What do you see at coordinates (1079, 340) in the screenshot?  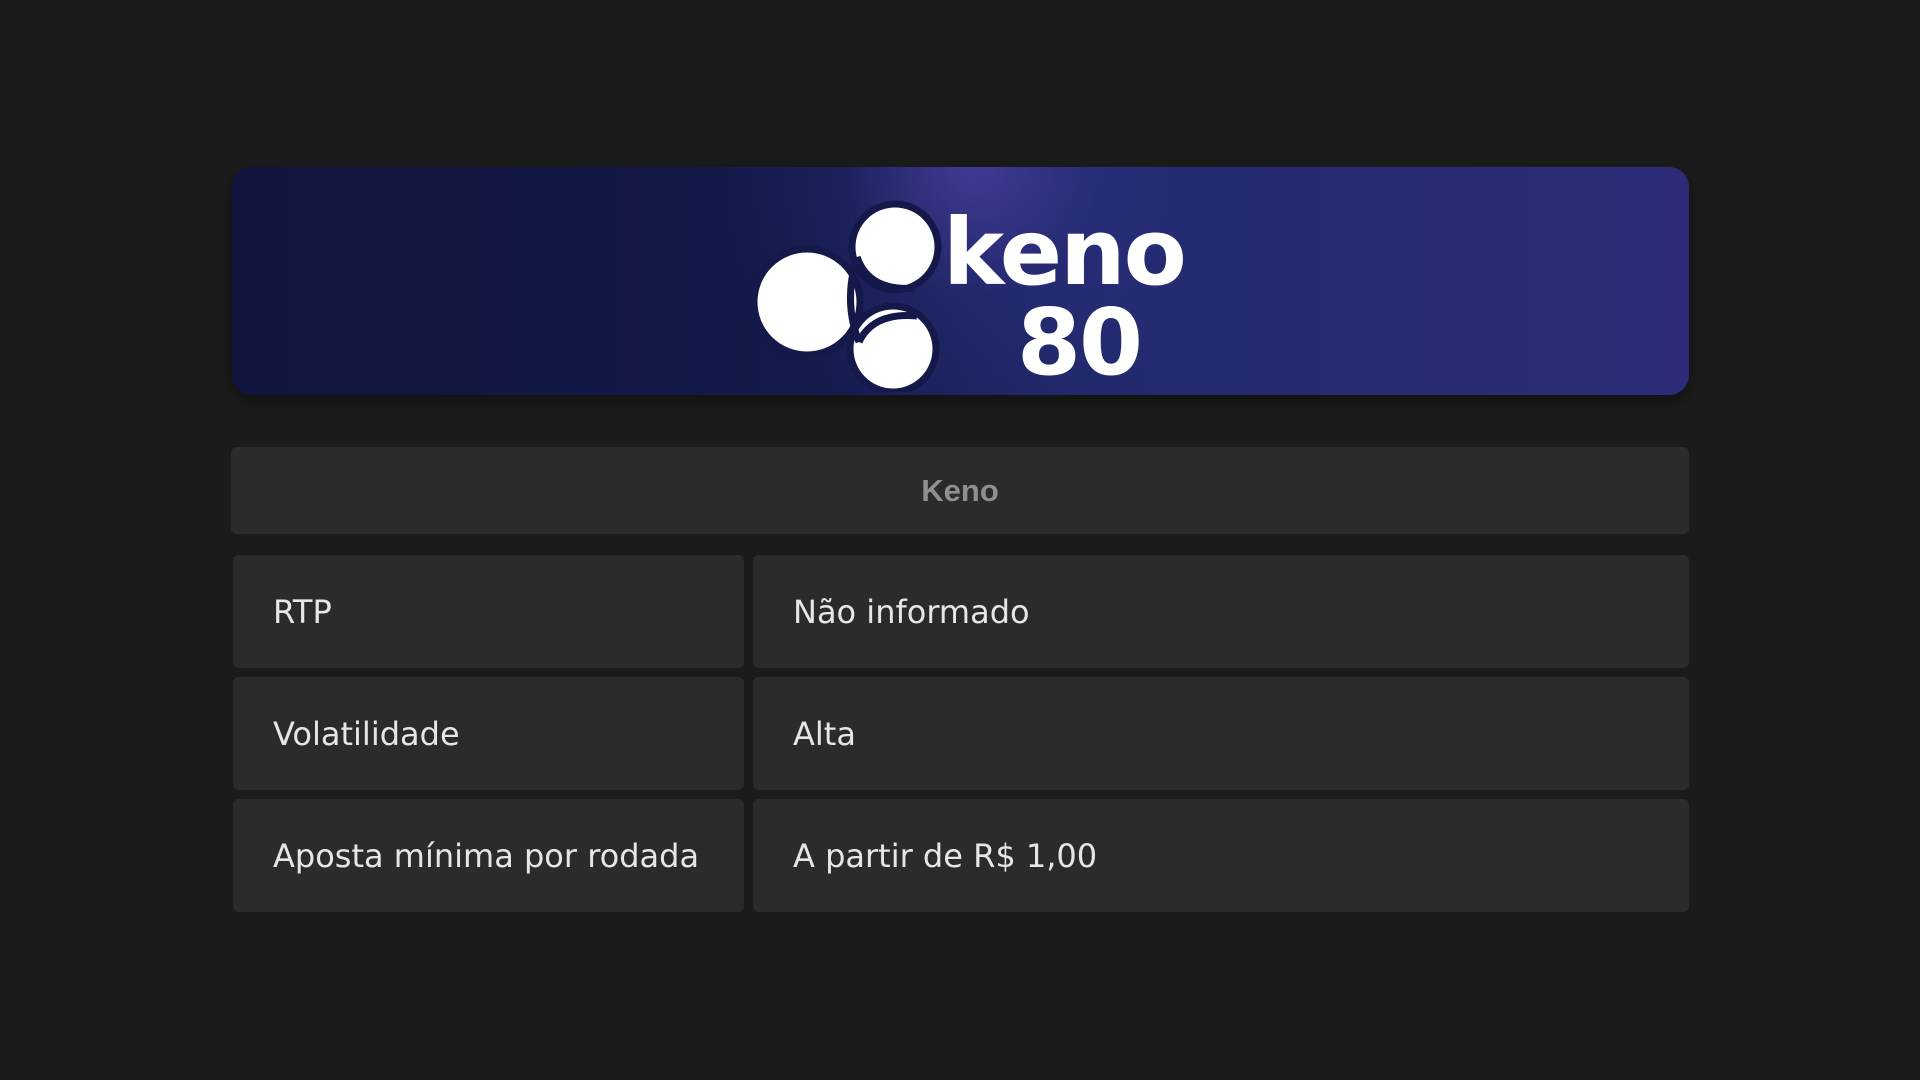 I see `logo-number: 80` at bounding box center [1079, 340].